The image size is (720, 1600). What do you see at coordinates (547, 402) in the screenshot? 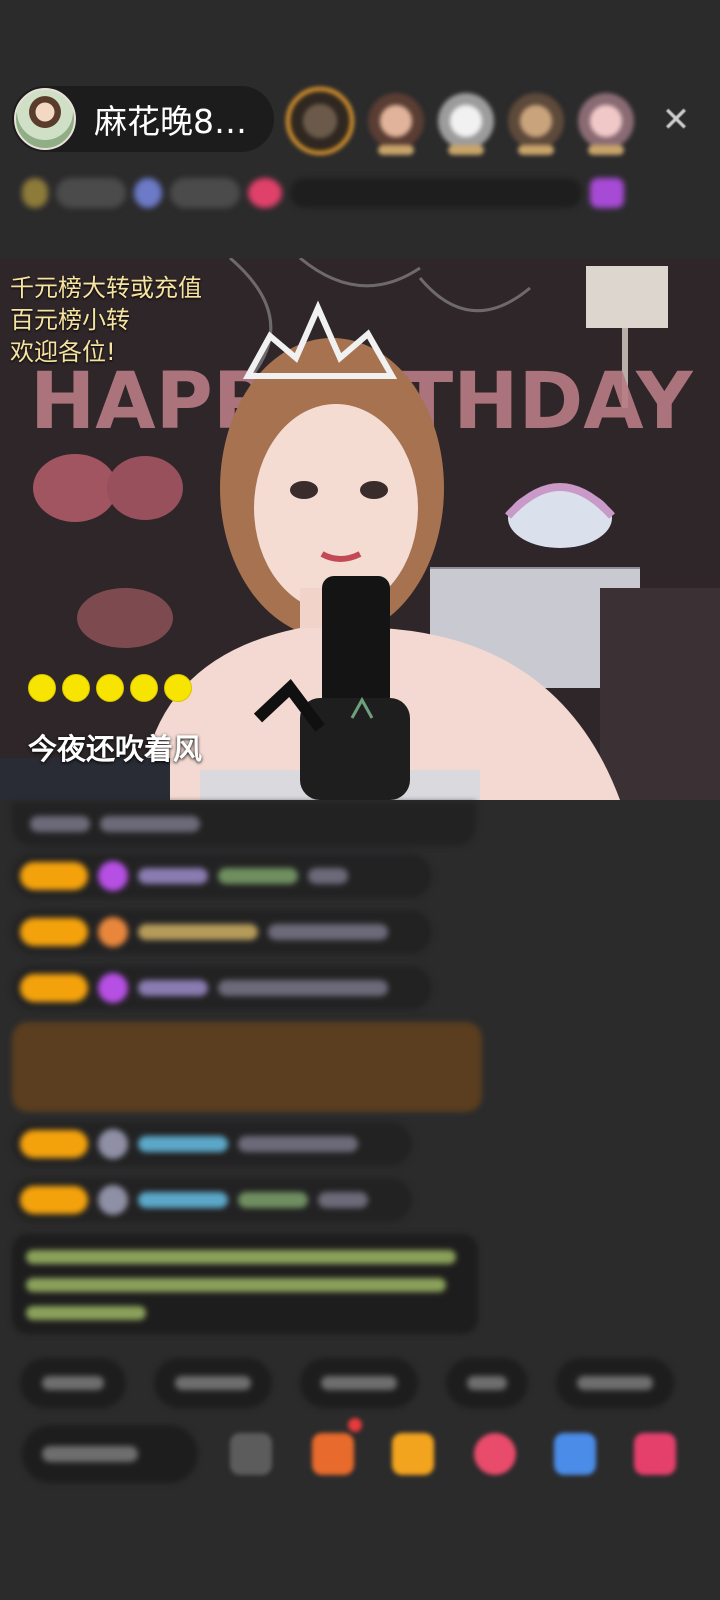
I see `svg-text: THDAY` at bounding box center [547, 402].